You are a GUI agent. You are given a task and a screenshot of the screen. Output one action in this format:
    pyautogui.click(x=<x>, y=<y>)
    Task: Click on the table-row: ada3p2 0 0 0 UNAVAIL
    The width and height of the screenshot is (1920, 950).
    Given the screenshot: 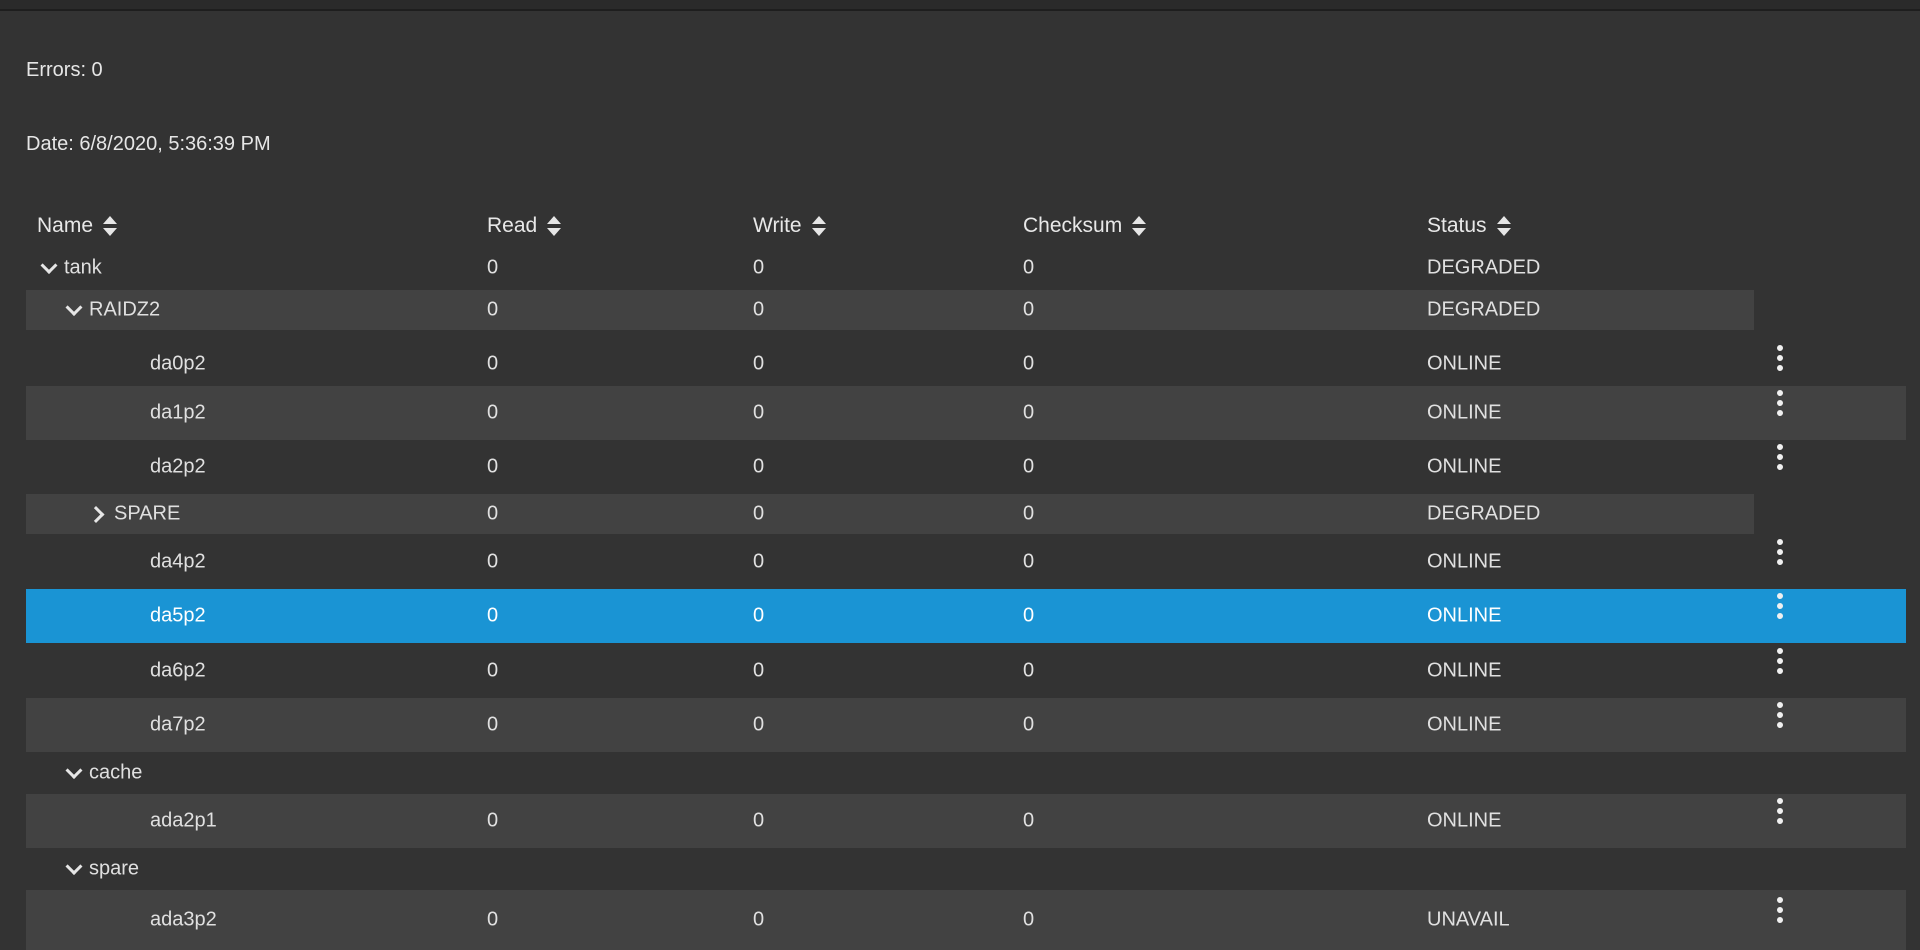 What is the action you would take?
    pyautogui.click(x=966, y=920)
    